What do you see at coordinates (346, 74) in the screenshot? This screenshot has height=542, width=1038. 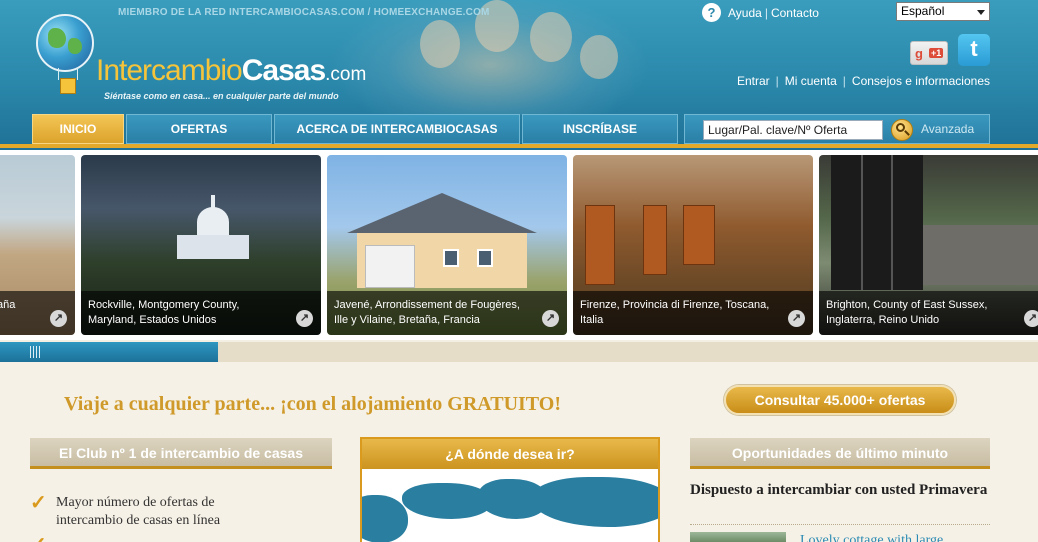 I see `logo-text-part3: .com` at bounding box center [346, 74].